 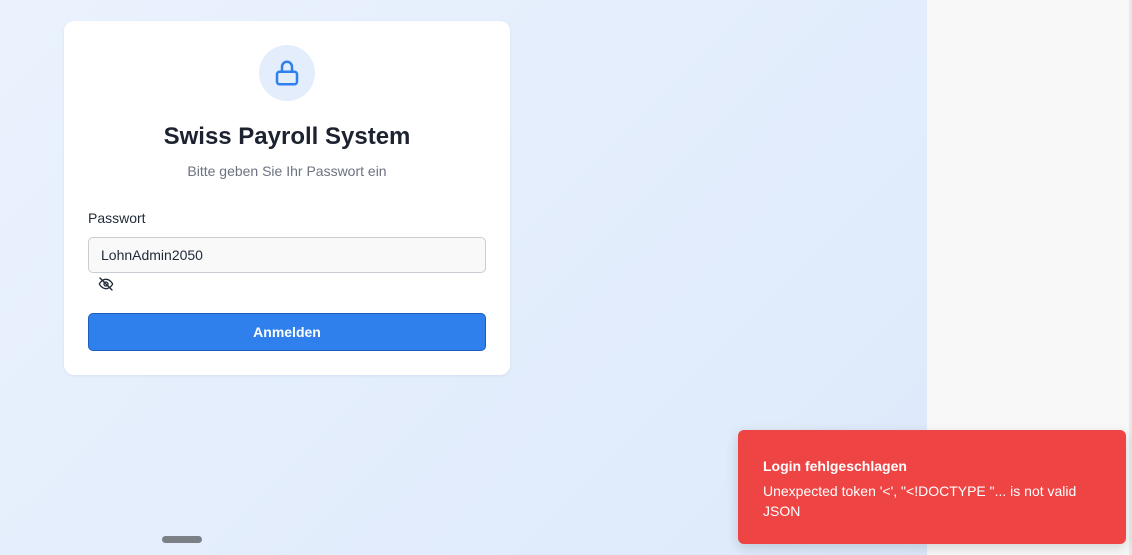 I want to click on lock-icon-container, so click(x=287, y=73).